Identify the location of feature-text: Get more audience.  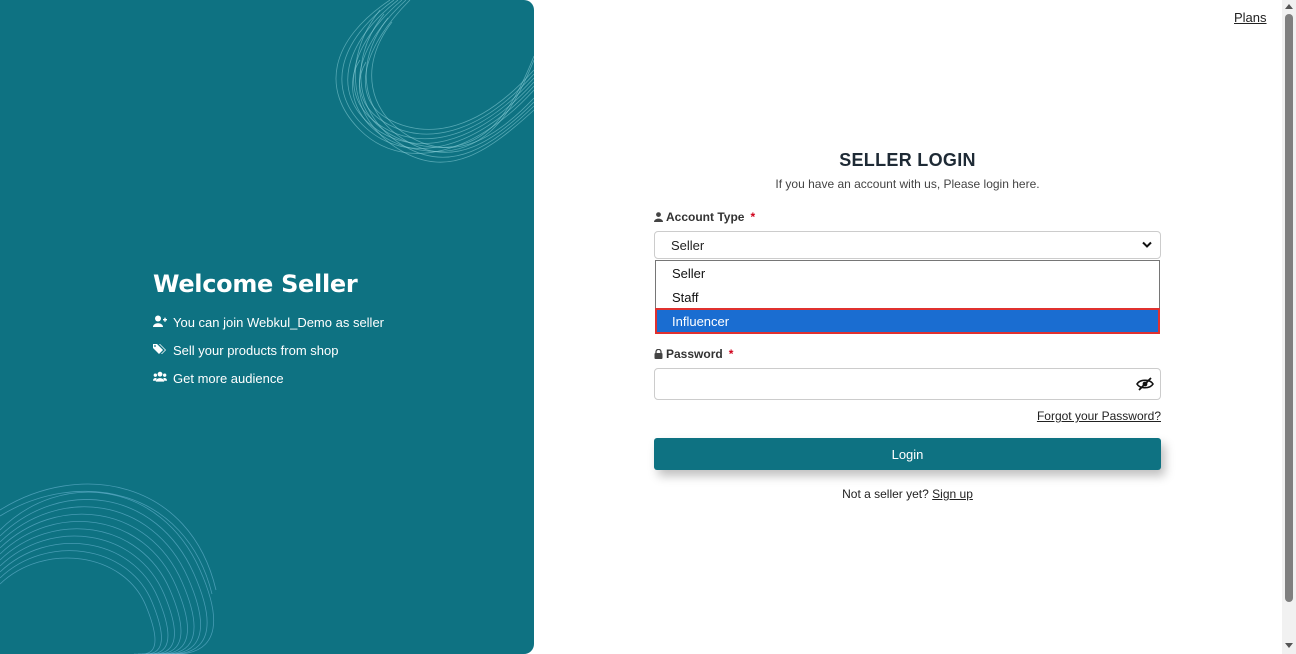
(228, 378).